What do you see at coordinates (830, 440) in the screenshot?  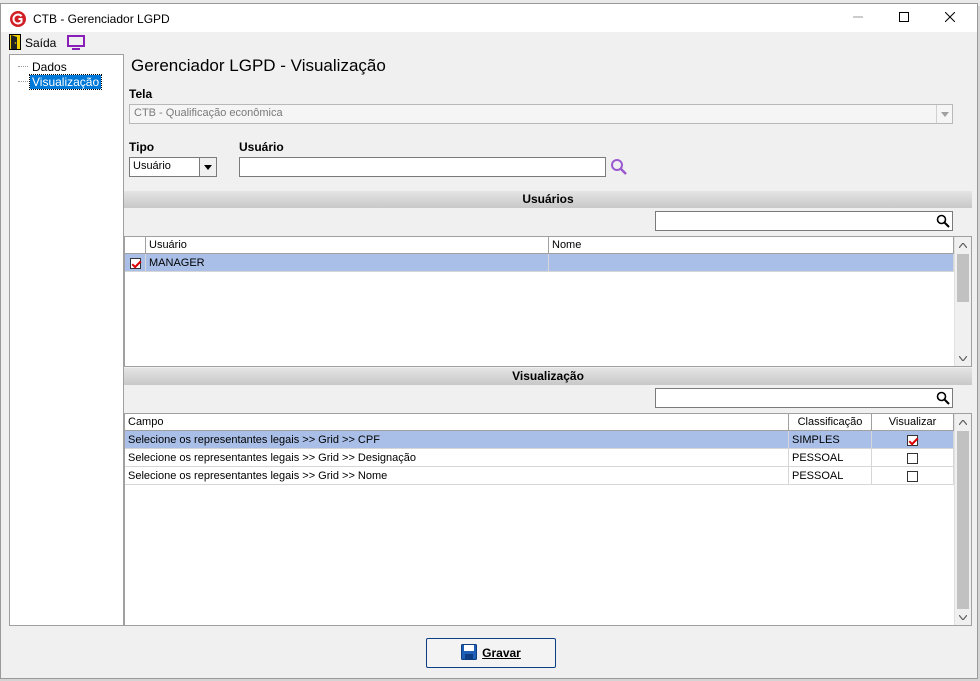 I see `cell-classificacao: SIMPLES` at bounding box center [830, 440].